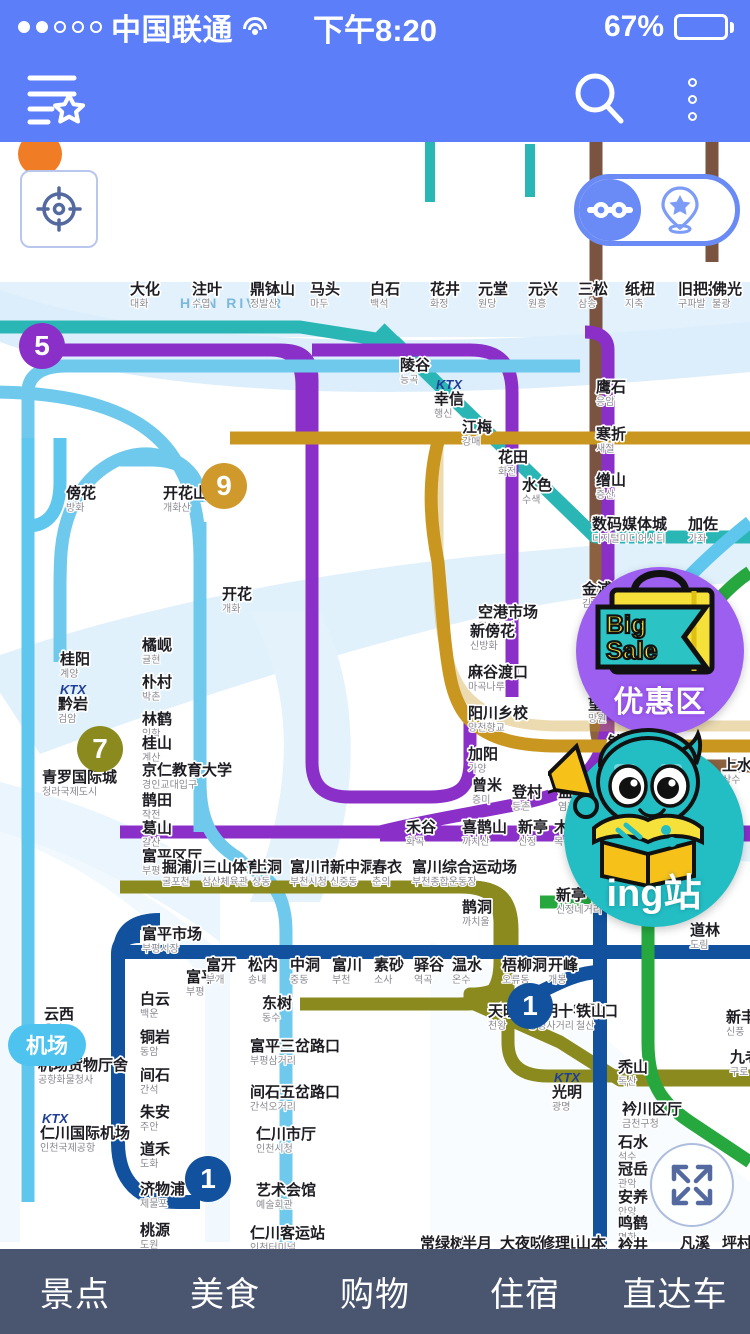 This screenshot has width=750, height=1334. What do you see at coordinates (266, 873) in the screenshot?
I see `station-label: 上洞上洞상동상동` at bounding box center [266, 873].